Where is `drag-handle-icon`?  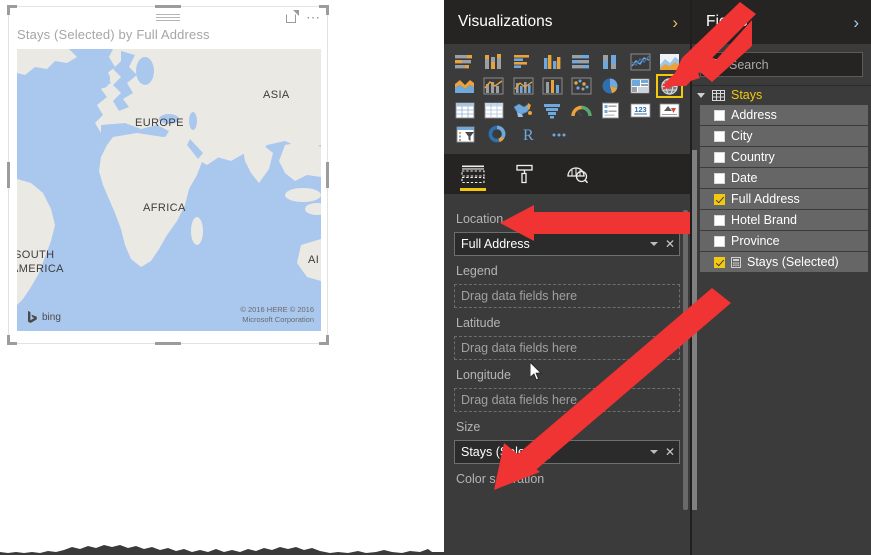 drag-handle-icon is located at coordinates (168, 17).